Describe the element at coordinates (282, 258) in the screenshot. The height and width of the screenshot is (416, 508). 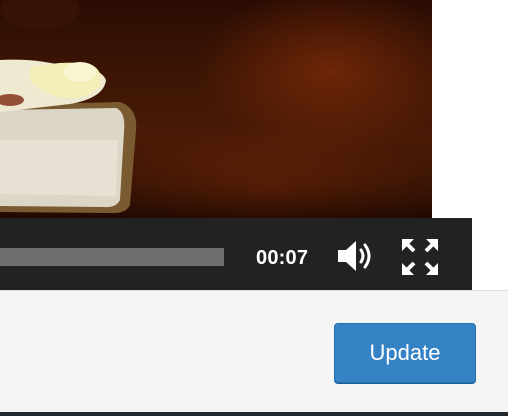
I see `current-time: 00:07` at that location.